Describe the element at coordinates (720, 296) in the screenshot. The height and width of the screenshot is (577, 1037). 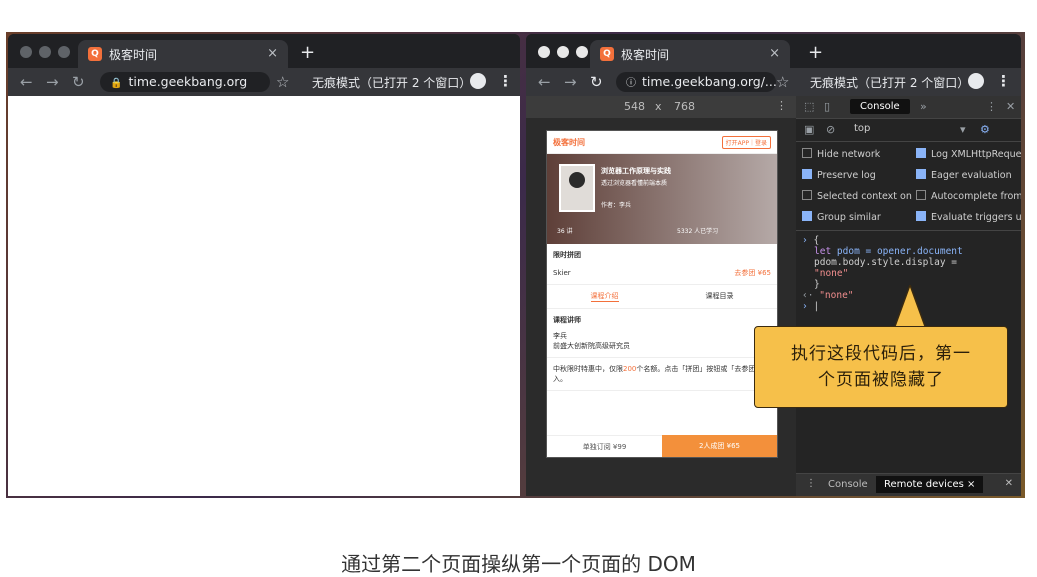
I see `tab-course-catalog: 课程目录` at that location.